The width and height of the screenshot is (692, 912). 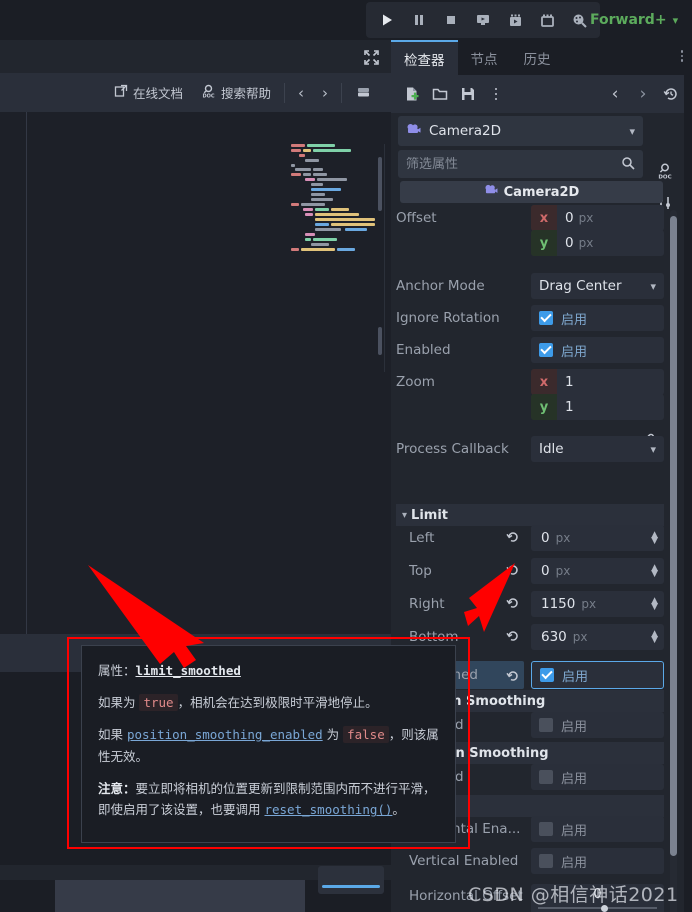 I want to click on vertical-dots-icon, so click(x=681, y=56).